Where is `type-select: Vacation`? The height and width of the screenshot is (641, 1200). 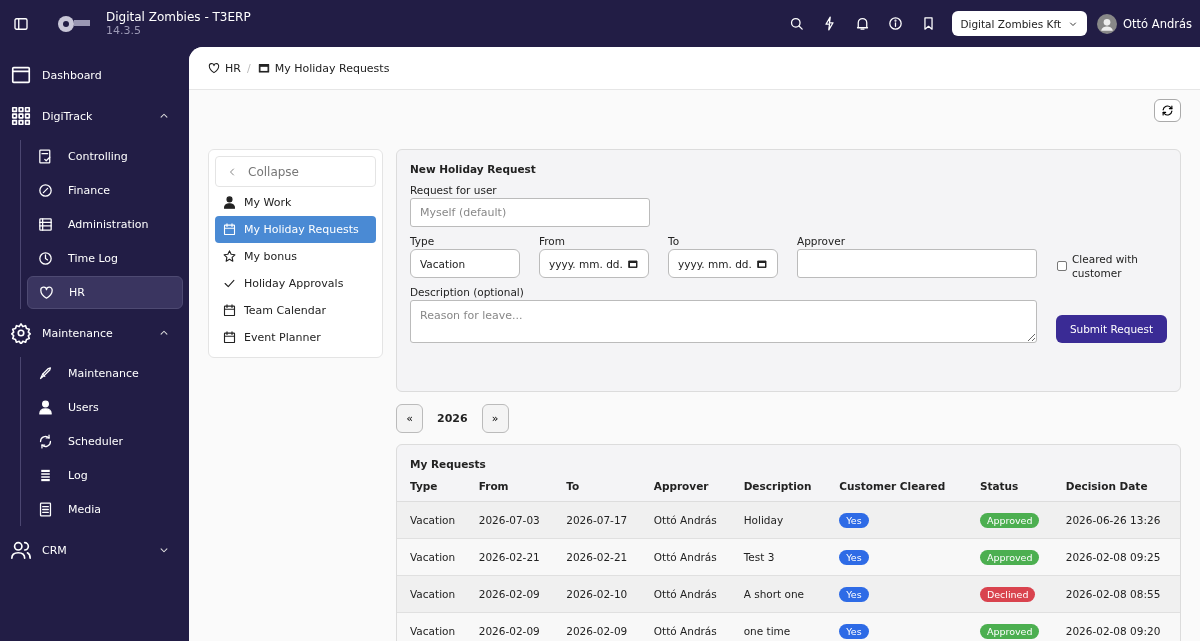
type-select: Vacation is located at coordinates (465, 263).